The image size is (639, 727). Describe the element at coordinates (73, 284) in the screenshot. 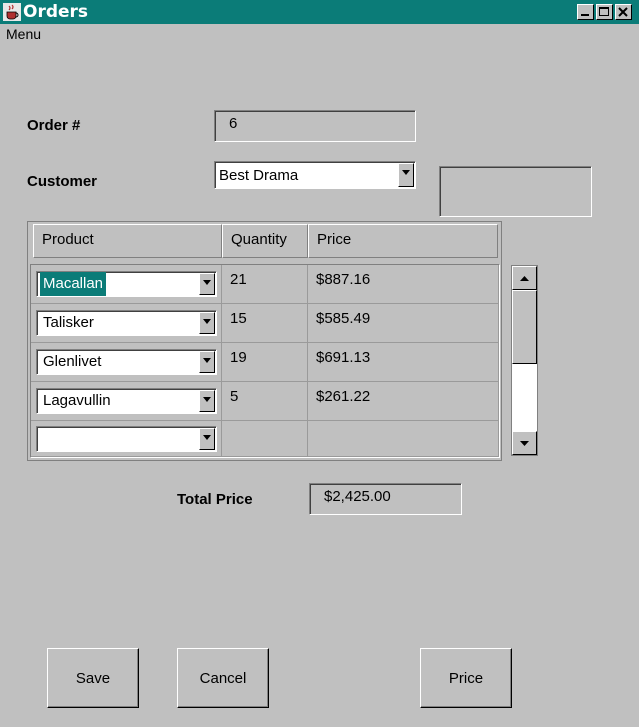

I see `product-combobox-value: Macallan` at that location.